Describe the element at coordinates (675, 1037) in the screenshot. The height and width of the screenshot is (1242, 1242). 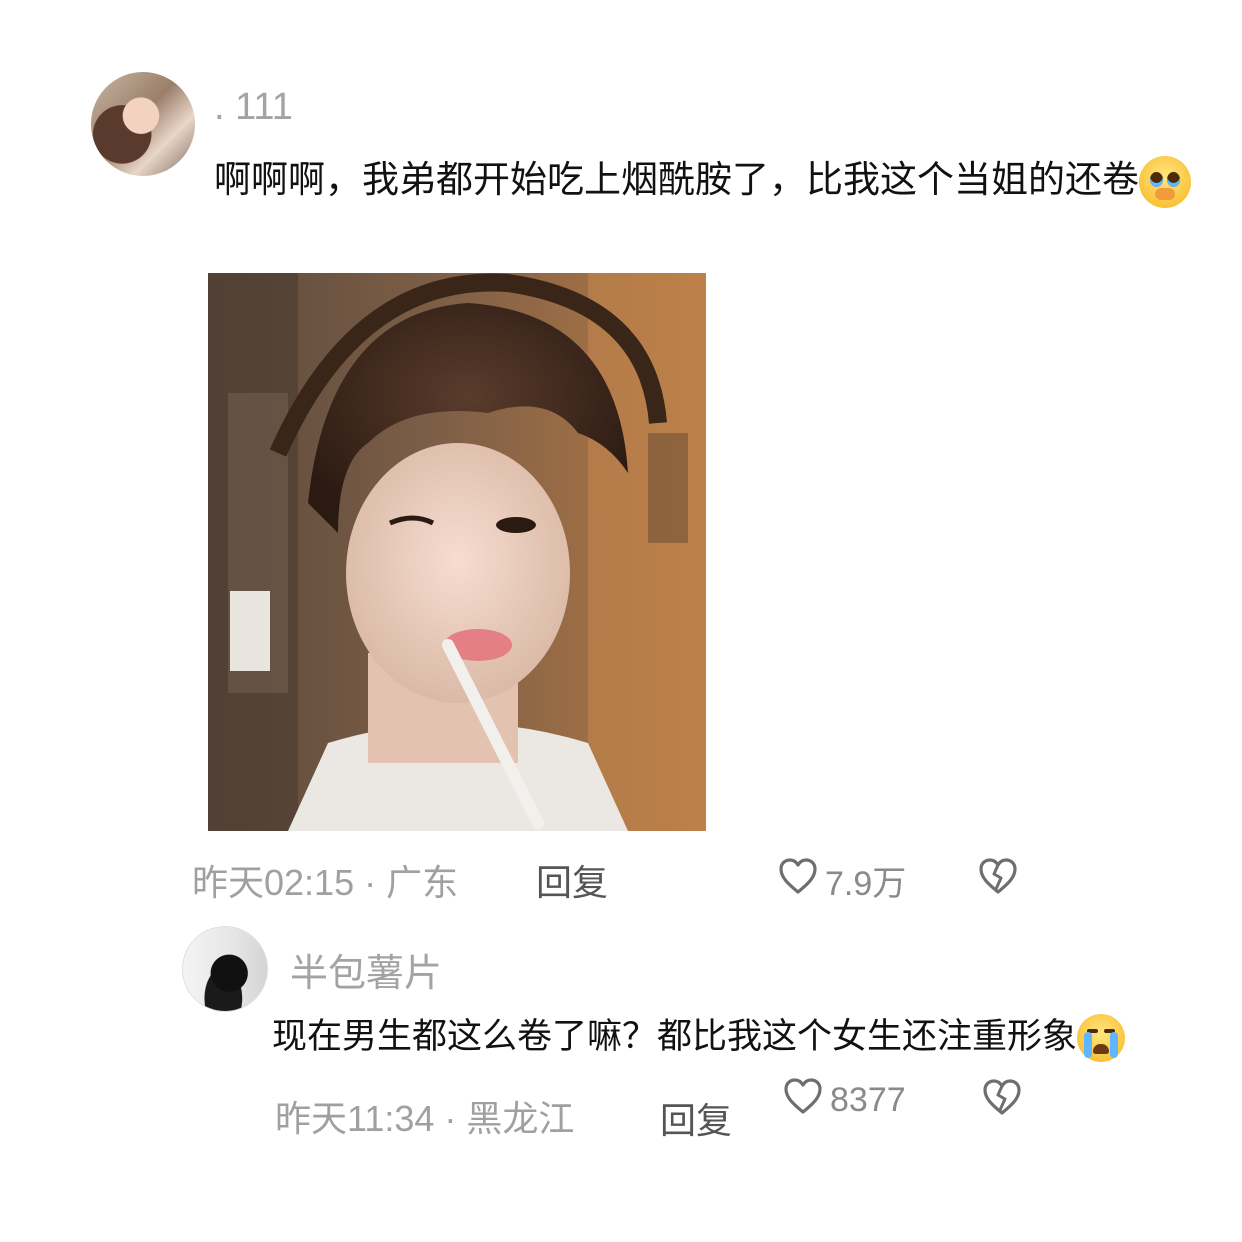
I see `reply-text-body: 现在男生都这么卷了嘛？都比我这个女生还注重形象` at that location.